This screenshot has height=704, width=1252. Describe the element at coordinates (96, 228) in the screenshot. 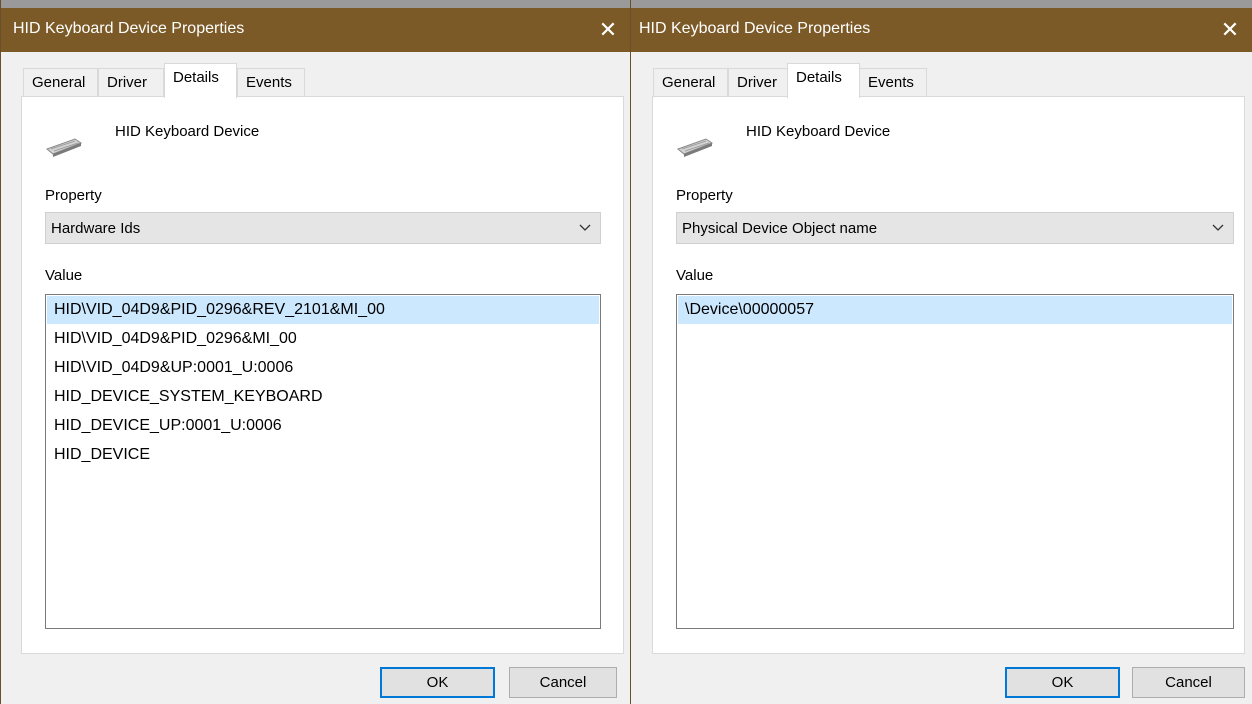

I see `property-selected-value: Hardware Ids` at that location.